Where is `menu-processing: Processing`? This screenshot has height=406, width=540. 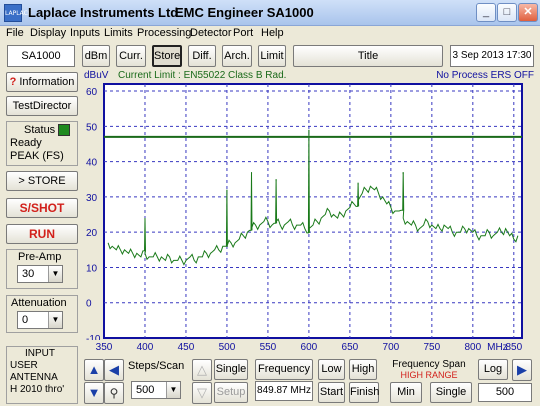
menu-processing: Processing is located at coordinates (164, 33).